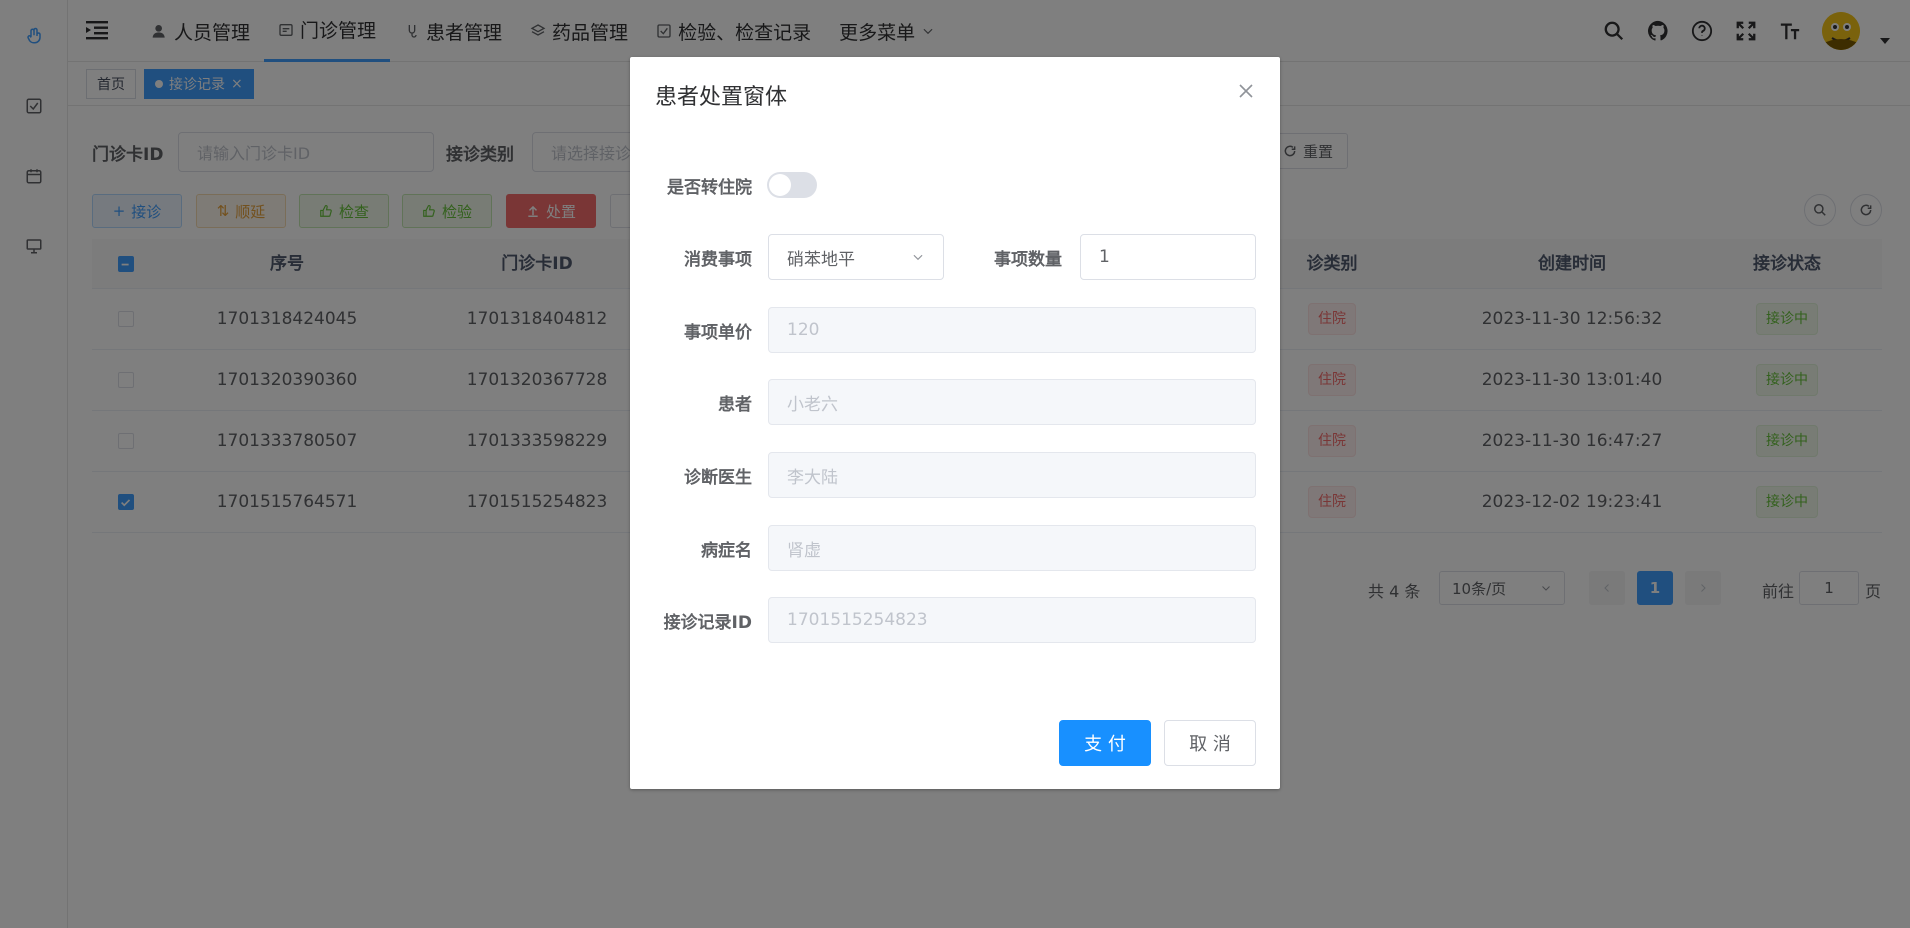  Describe the element at coordinates (721, 97) in the screenshot. I see `dialog-title: 患者处置窗体` at that location.